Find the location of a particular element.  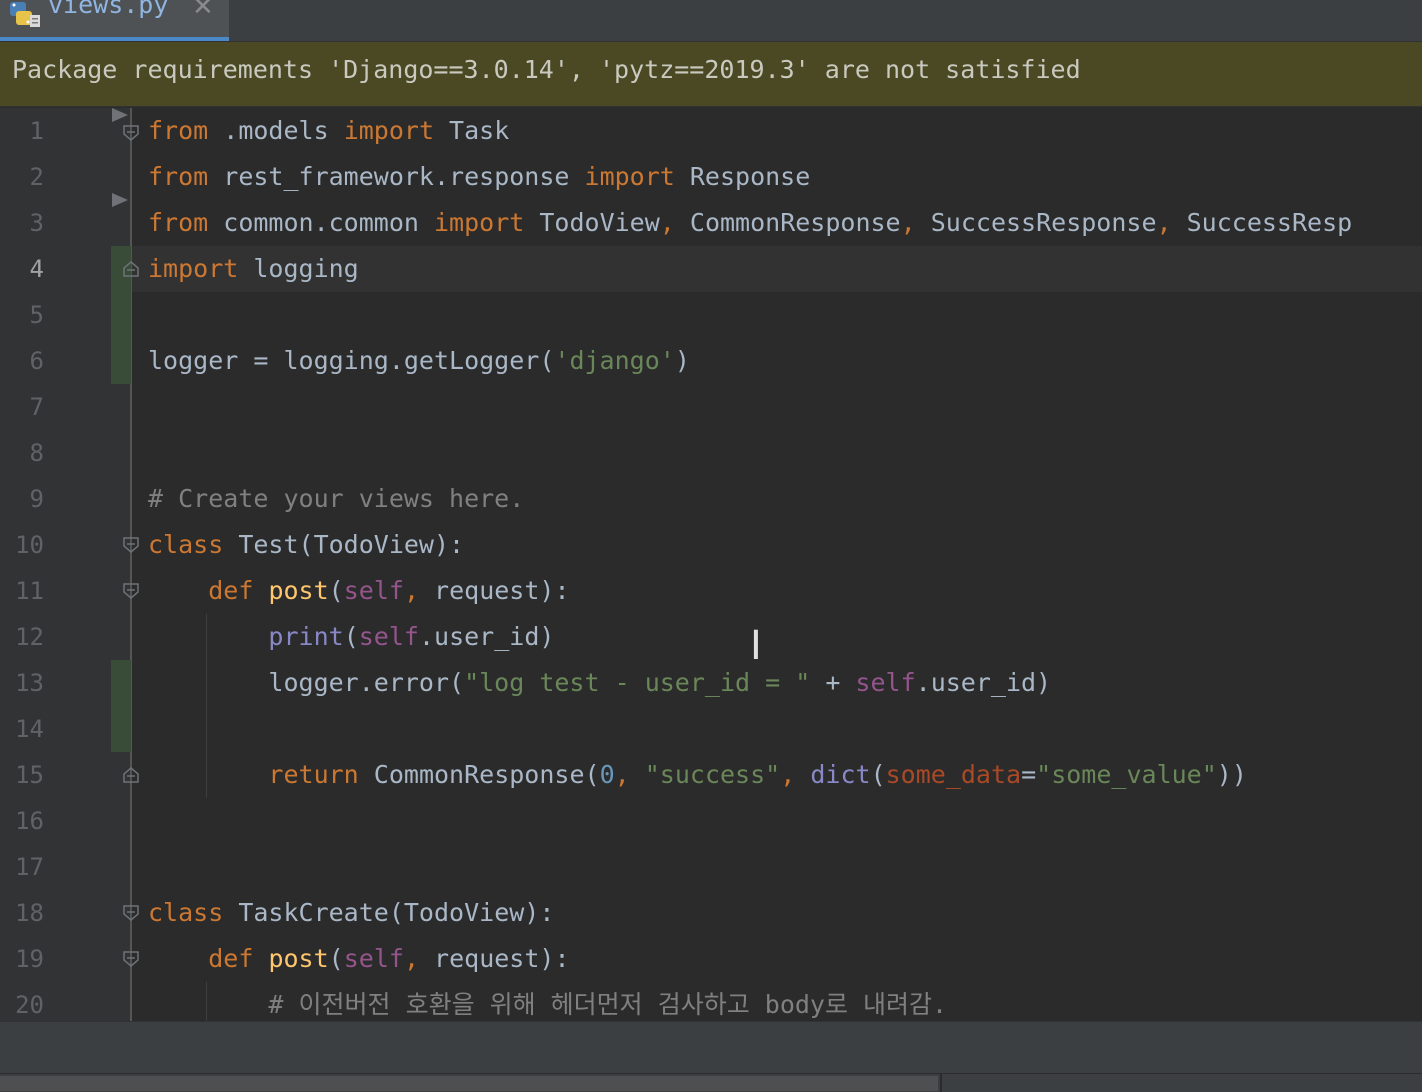

code-token: # 이전버전 호환을 위해 헤더먼저 검사하고 body로 내려감. is located at coordinates (548, 1004).